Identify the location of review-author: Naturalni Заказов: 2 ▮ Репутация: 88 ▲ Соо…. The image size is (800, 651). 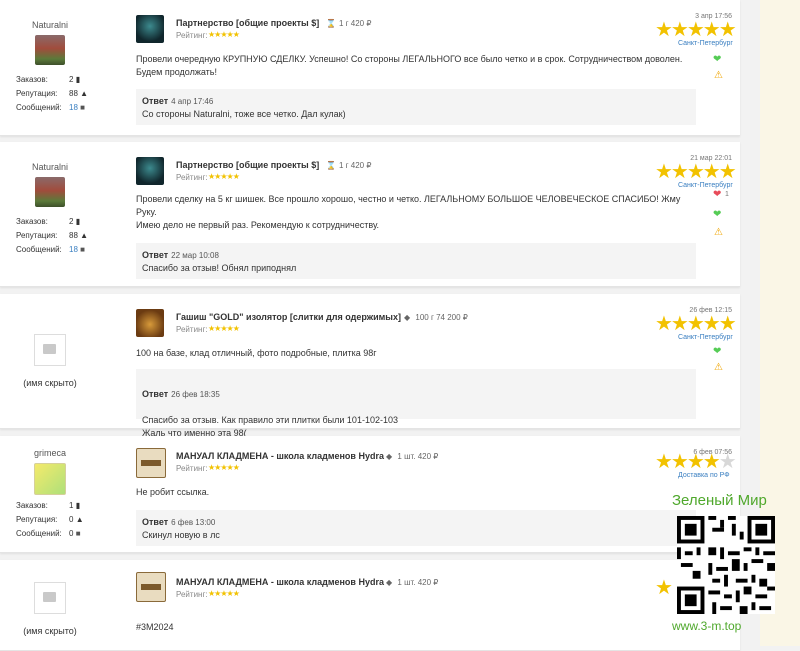
(50, 200).